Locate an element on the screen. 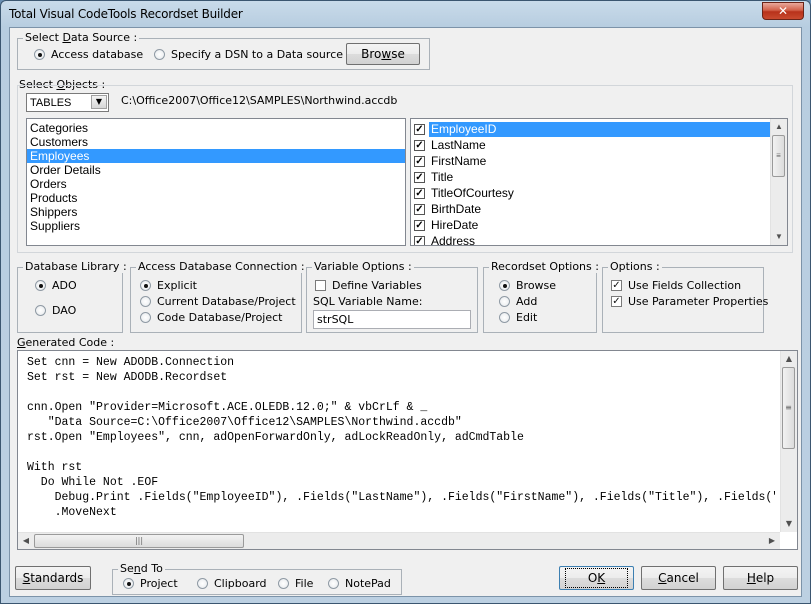 Image resolution: width=811 pixels, height=604 pixels. field-list-item: ✓ EmployeeID is located at coordinates (590, 129).